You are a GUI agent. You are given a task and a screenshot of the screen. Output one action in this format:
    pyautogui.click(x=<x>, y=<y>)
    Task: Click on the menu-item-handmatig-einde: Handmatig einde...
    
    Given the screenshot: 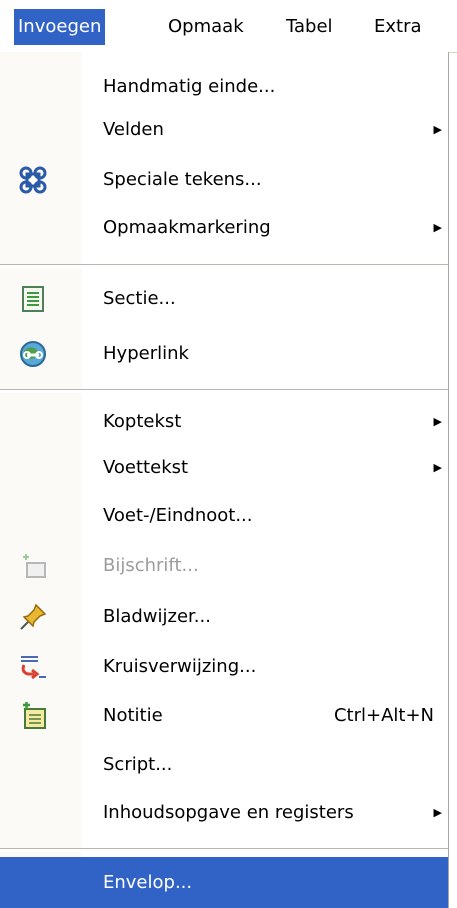 What is the action you would take?
    pyautogui.click(x=224, y=87)
    